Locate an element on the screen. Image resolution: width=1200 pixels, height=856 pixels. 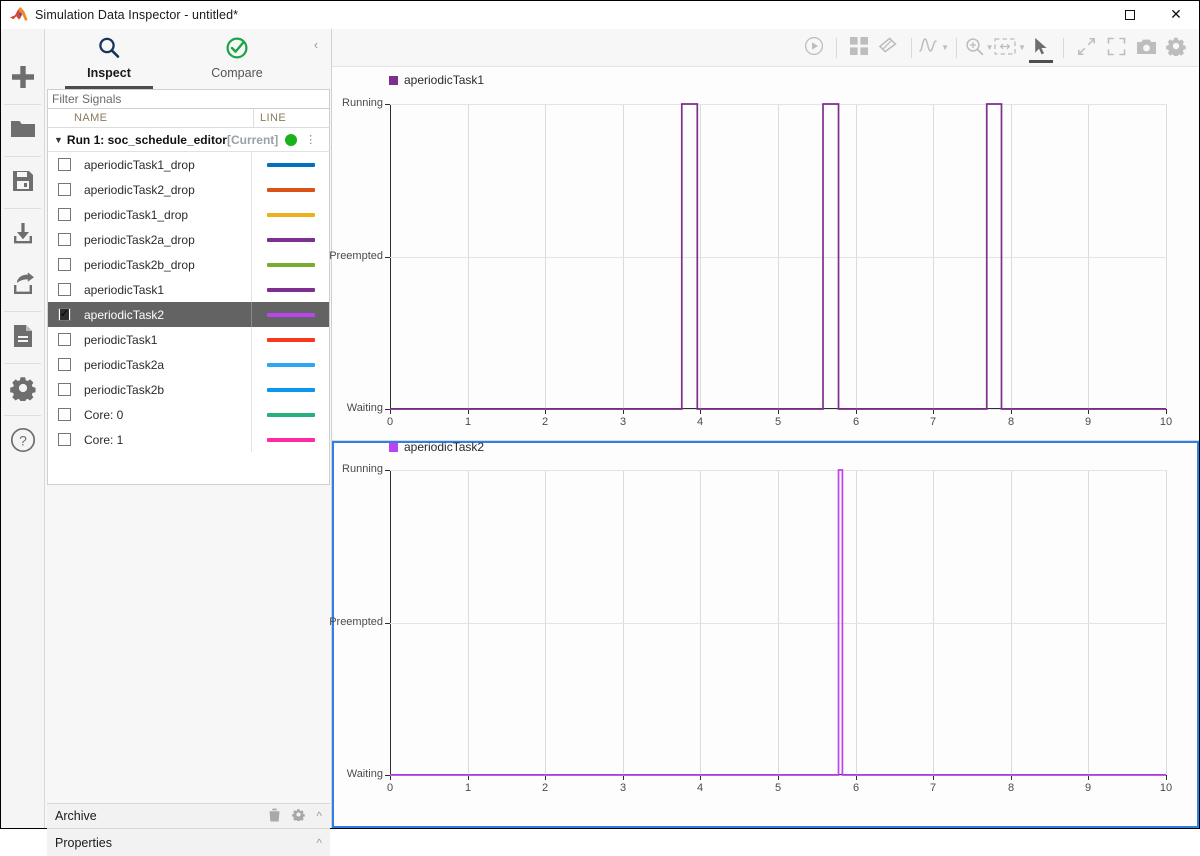
fullscreen-icon is located at coordinates (1116, 48).